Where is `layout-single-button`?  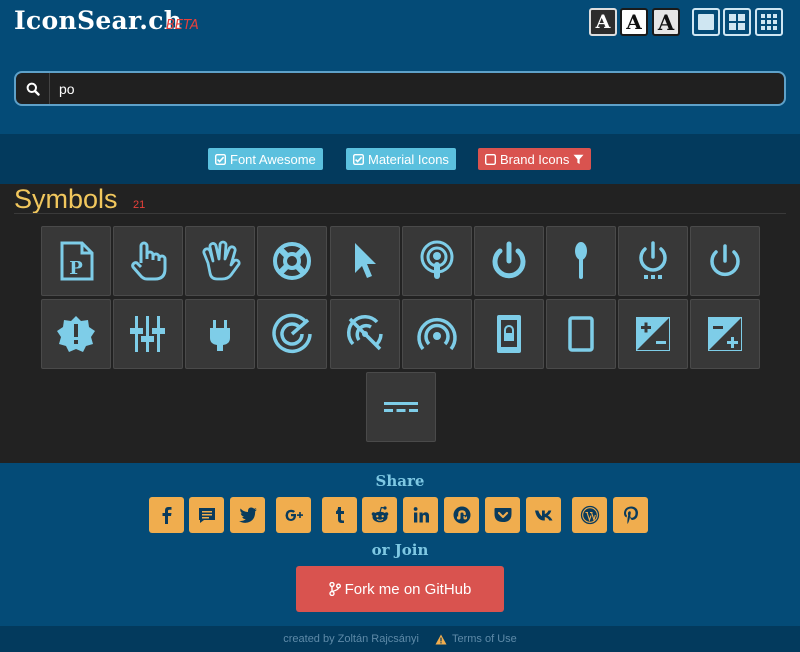
layout-single-button is located at coordinates (706, 22).